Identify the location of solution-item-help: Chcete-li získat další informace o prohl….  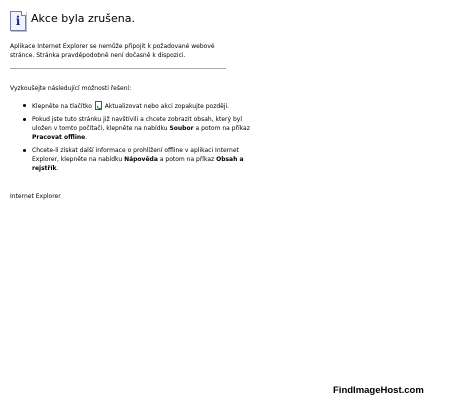
(140, 159).